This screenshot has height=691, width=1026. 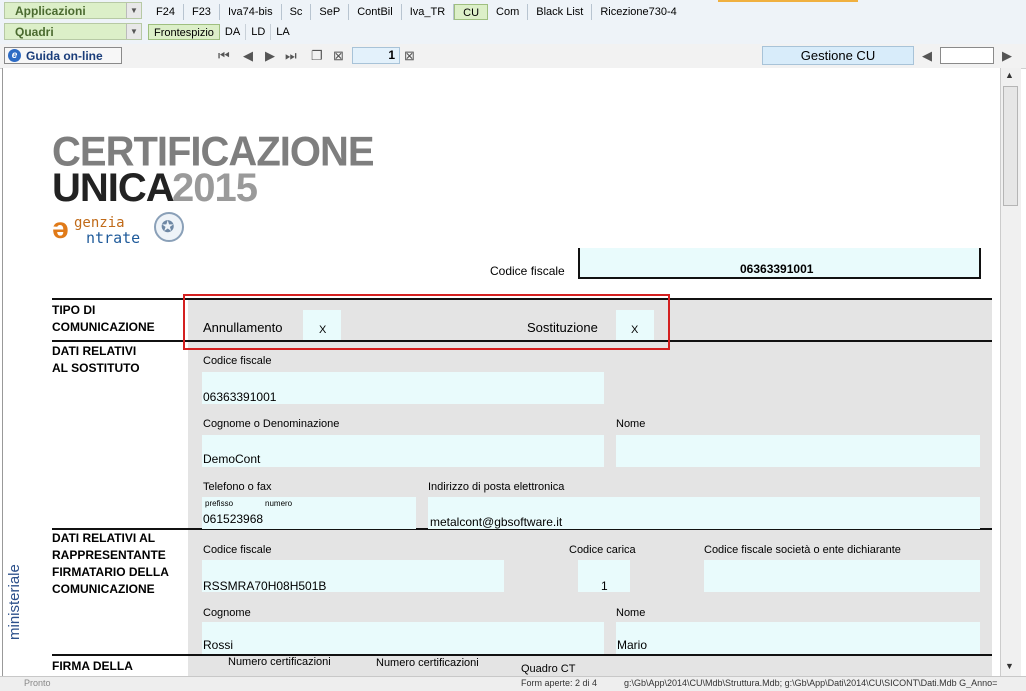 I want to click on new-page-icon: ❐, so click(x=317, y=56).